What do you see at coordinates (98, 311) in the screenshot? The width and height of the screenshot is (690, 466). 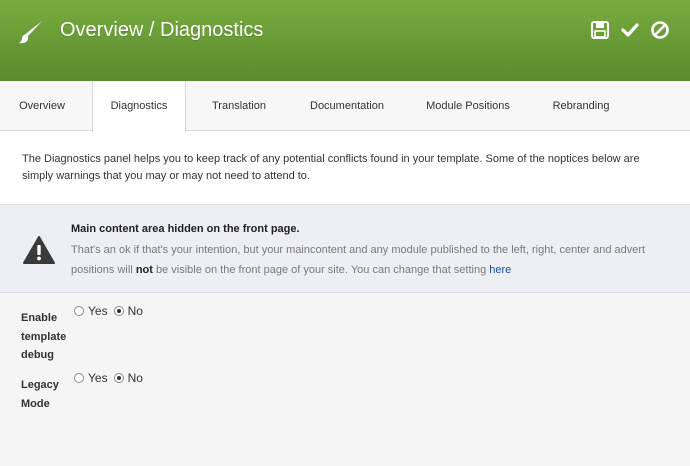 I see `debug-yes-label: Yes` at bounding box center [98, 311].